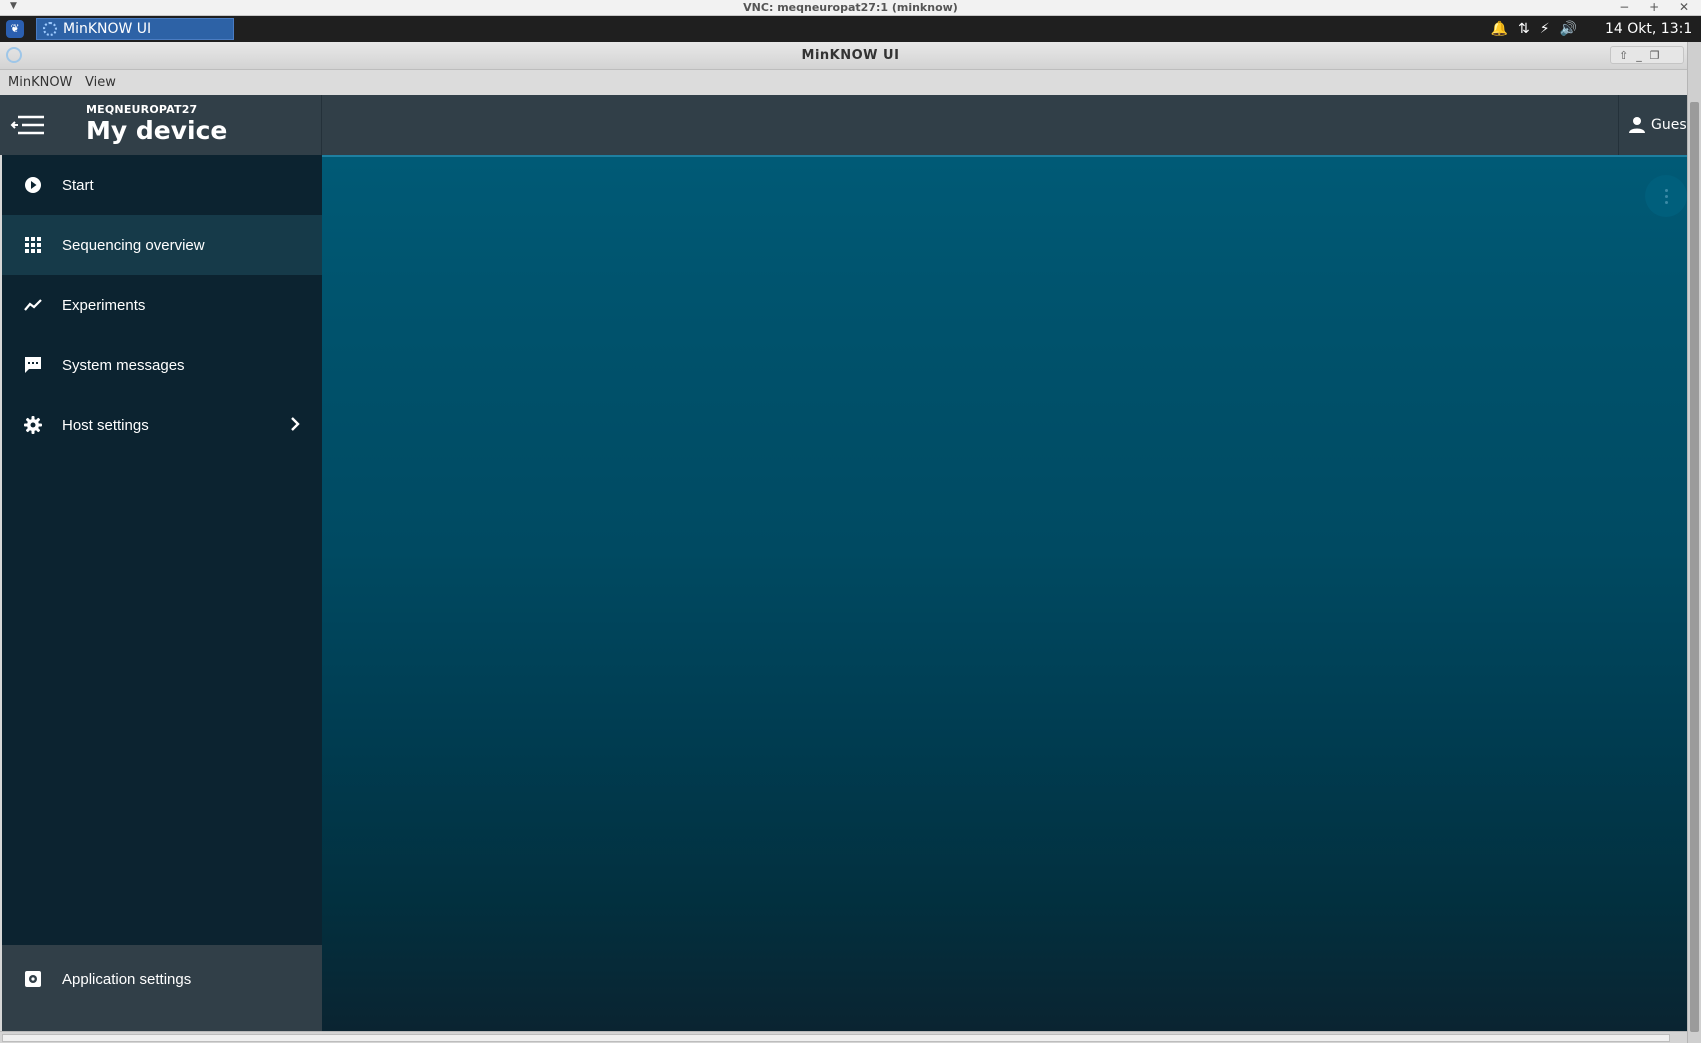 This screenshot has height=1043, width=1701. I want to click on grid-icon, so click(33, 245).